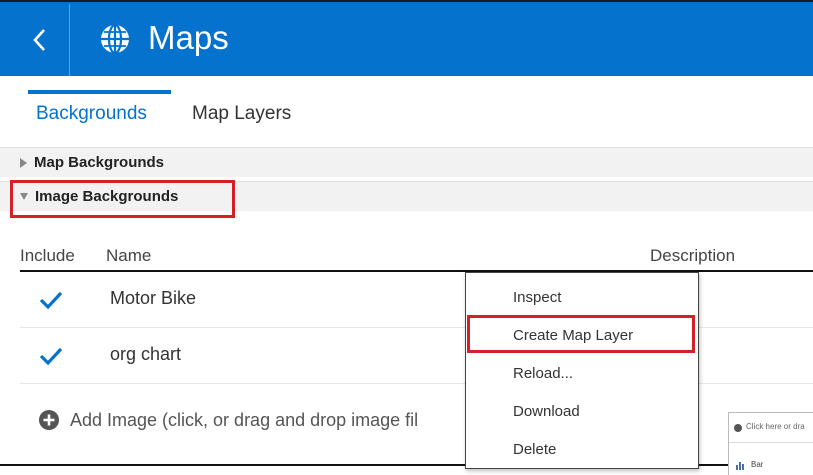  What do you see at coordinates (770, 443) in the screenshot?
I see `thumbnail-preview: Click here or dra Bar` at bounding box center [770, 443].